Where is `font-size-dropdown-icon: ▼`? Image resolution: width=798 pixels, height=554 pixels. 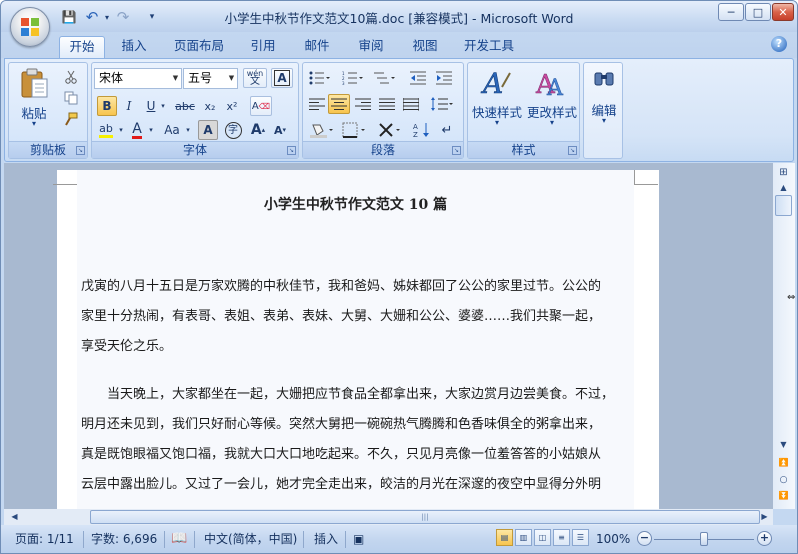 font-size-dropdown-icon: ▼ is located at coordinates (231, 78).